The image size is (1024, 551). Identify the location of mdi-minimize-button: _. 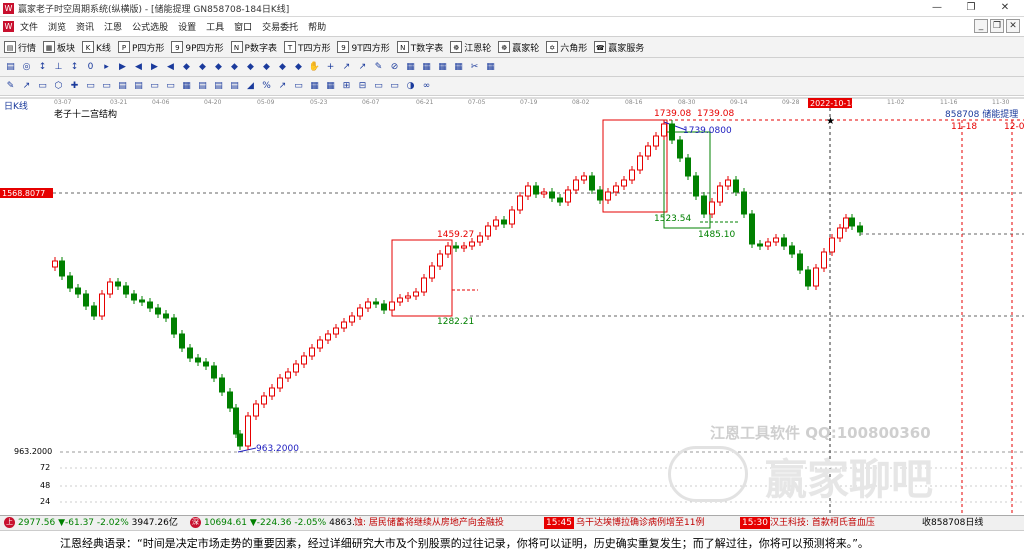
(981, 26).